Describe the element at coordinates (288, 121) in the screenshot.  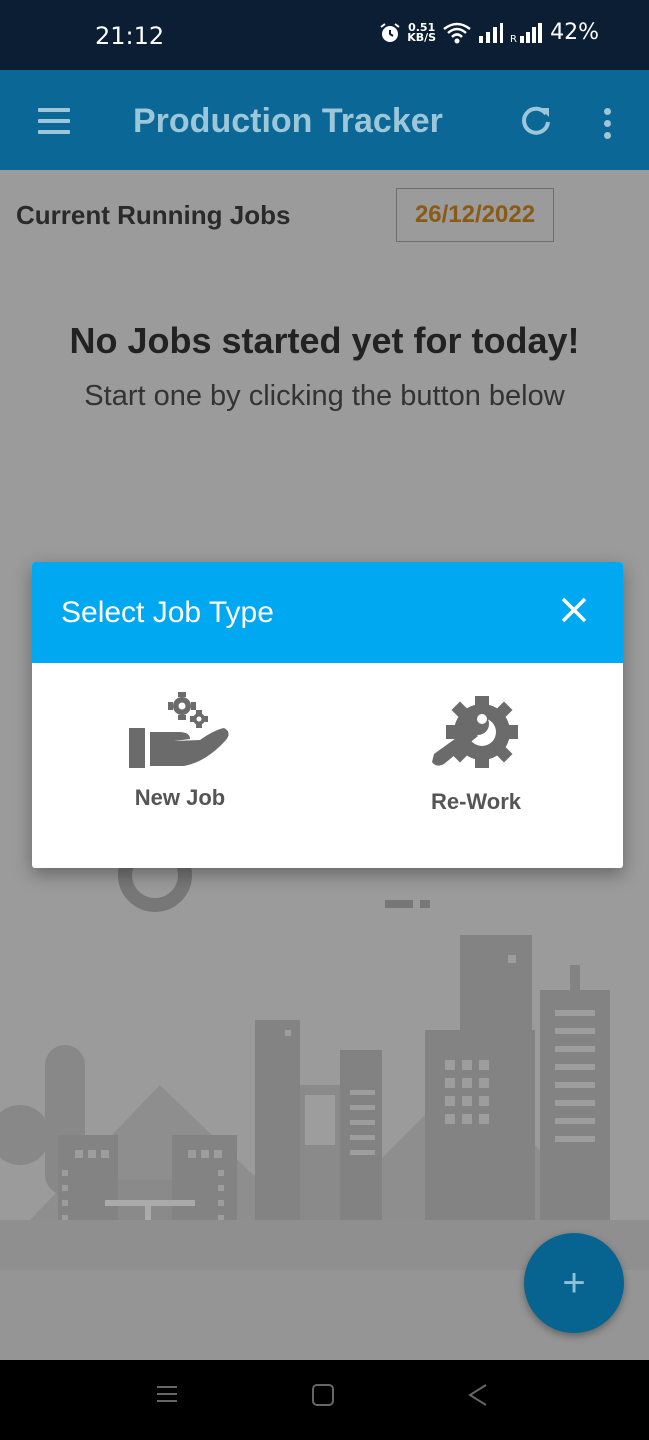
I see `app-title: Production Tracker` at that location.